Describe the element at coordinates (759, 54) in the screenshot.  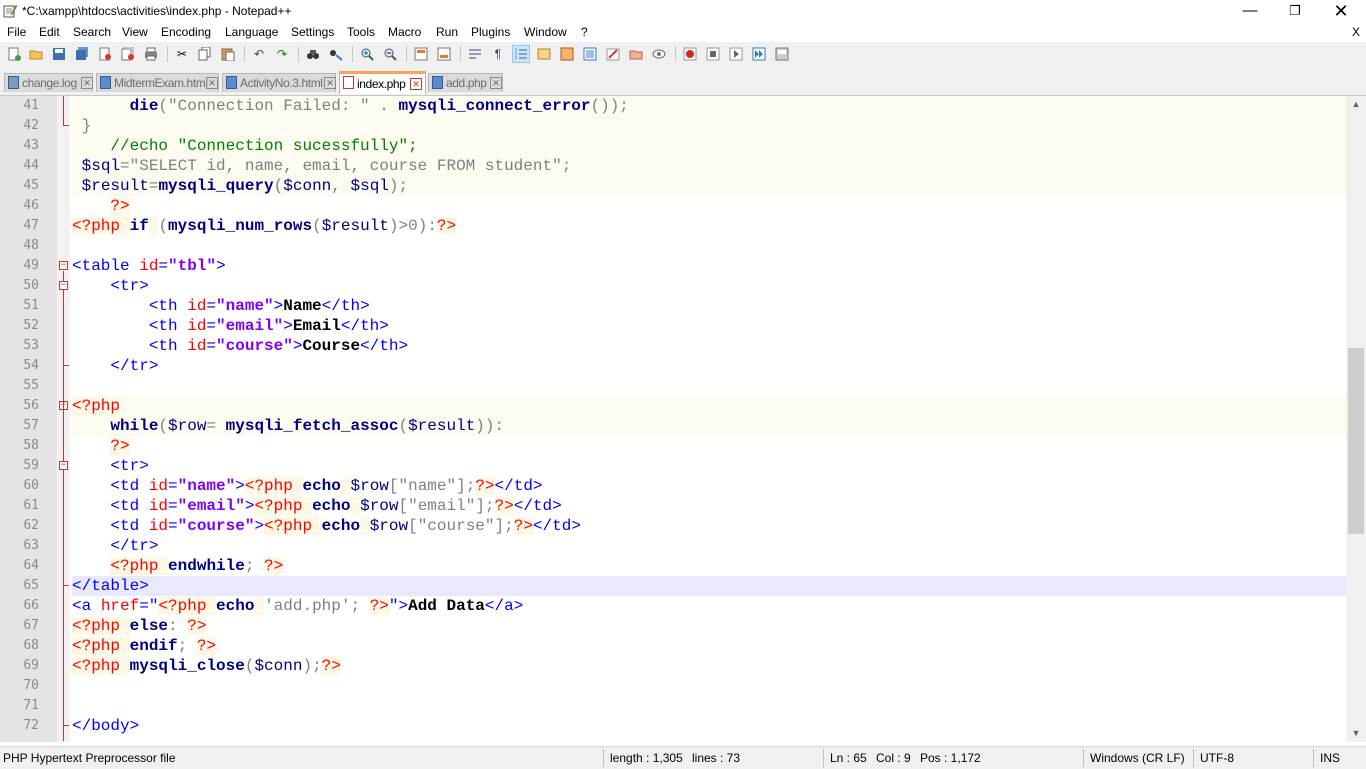
I see `run-macro-multiple-icon` at that location.